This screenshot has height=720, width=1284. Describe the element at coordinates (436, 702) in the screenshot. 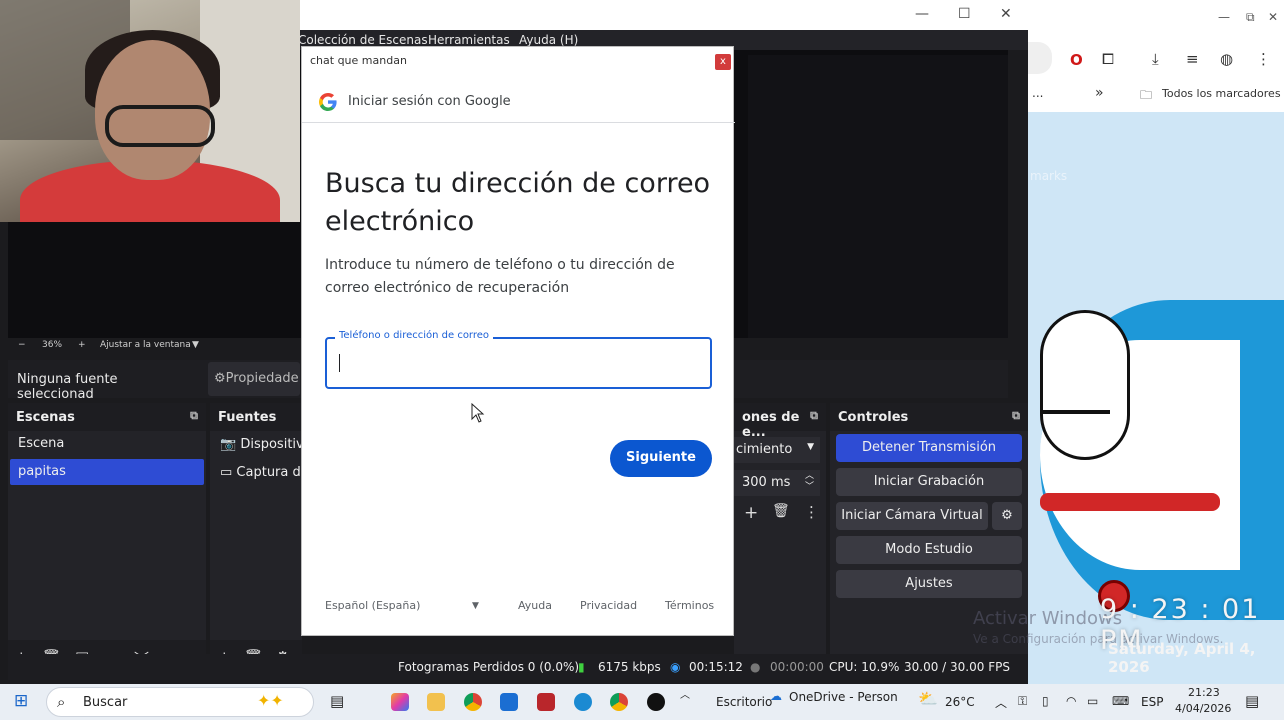

I see `file-explorer-icon` at that location.